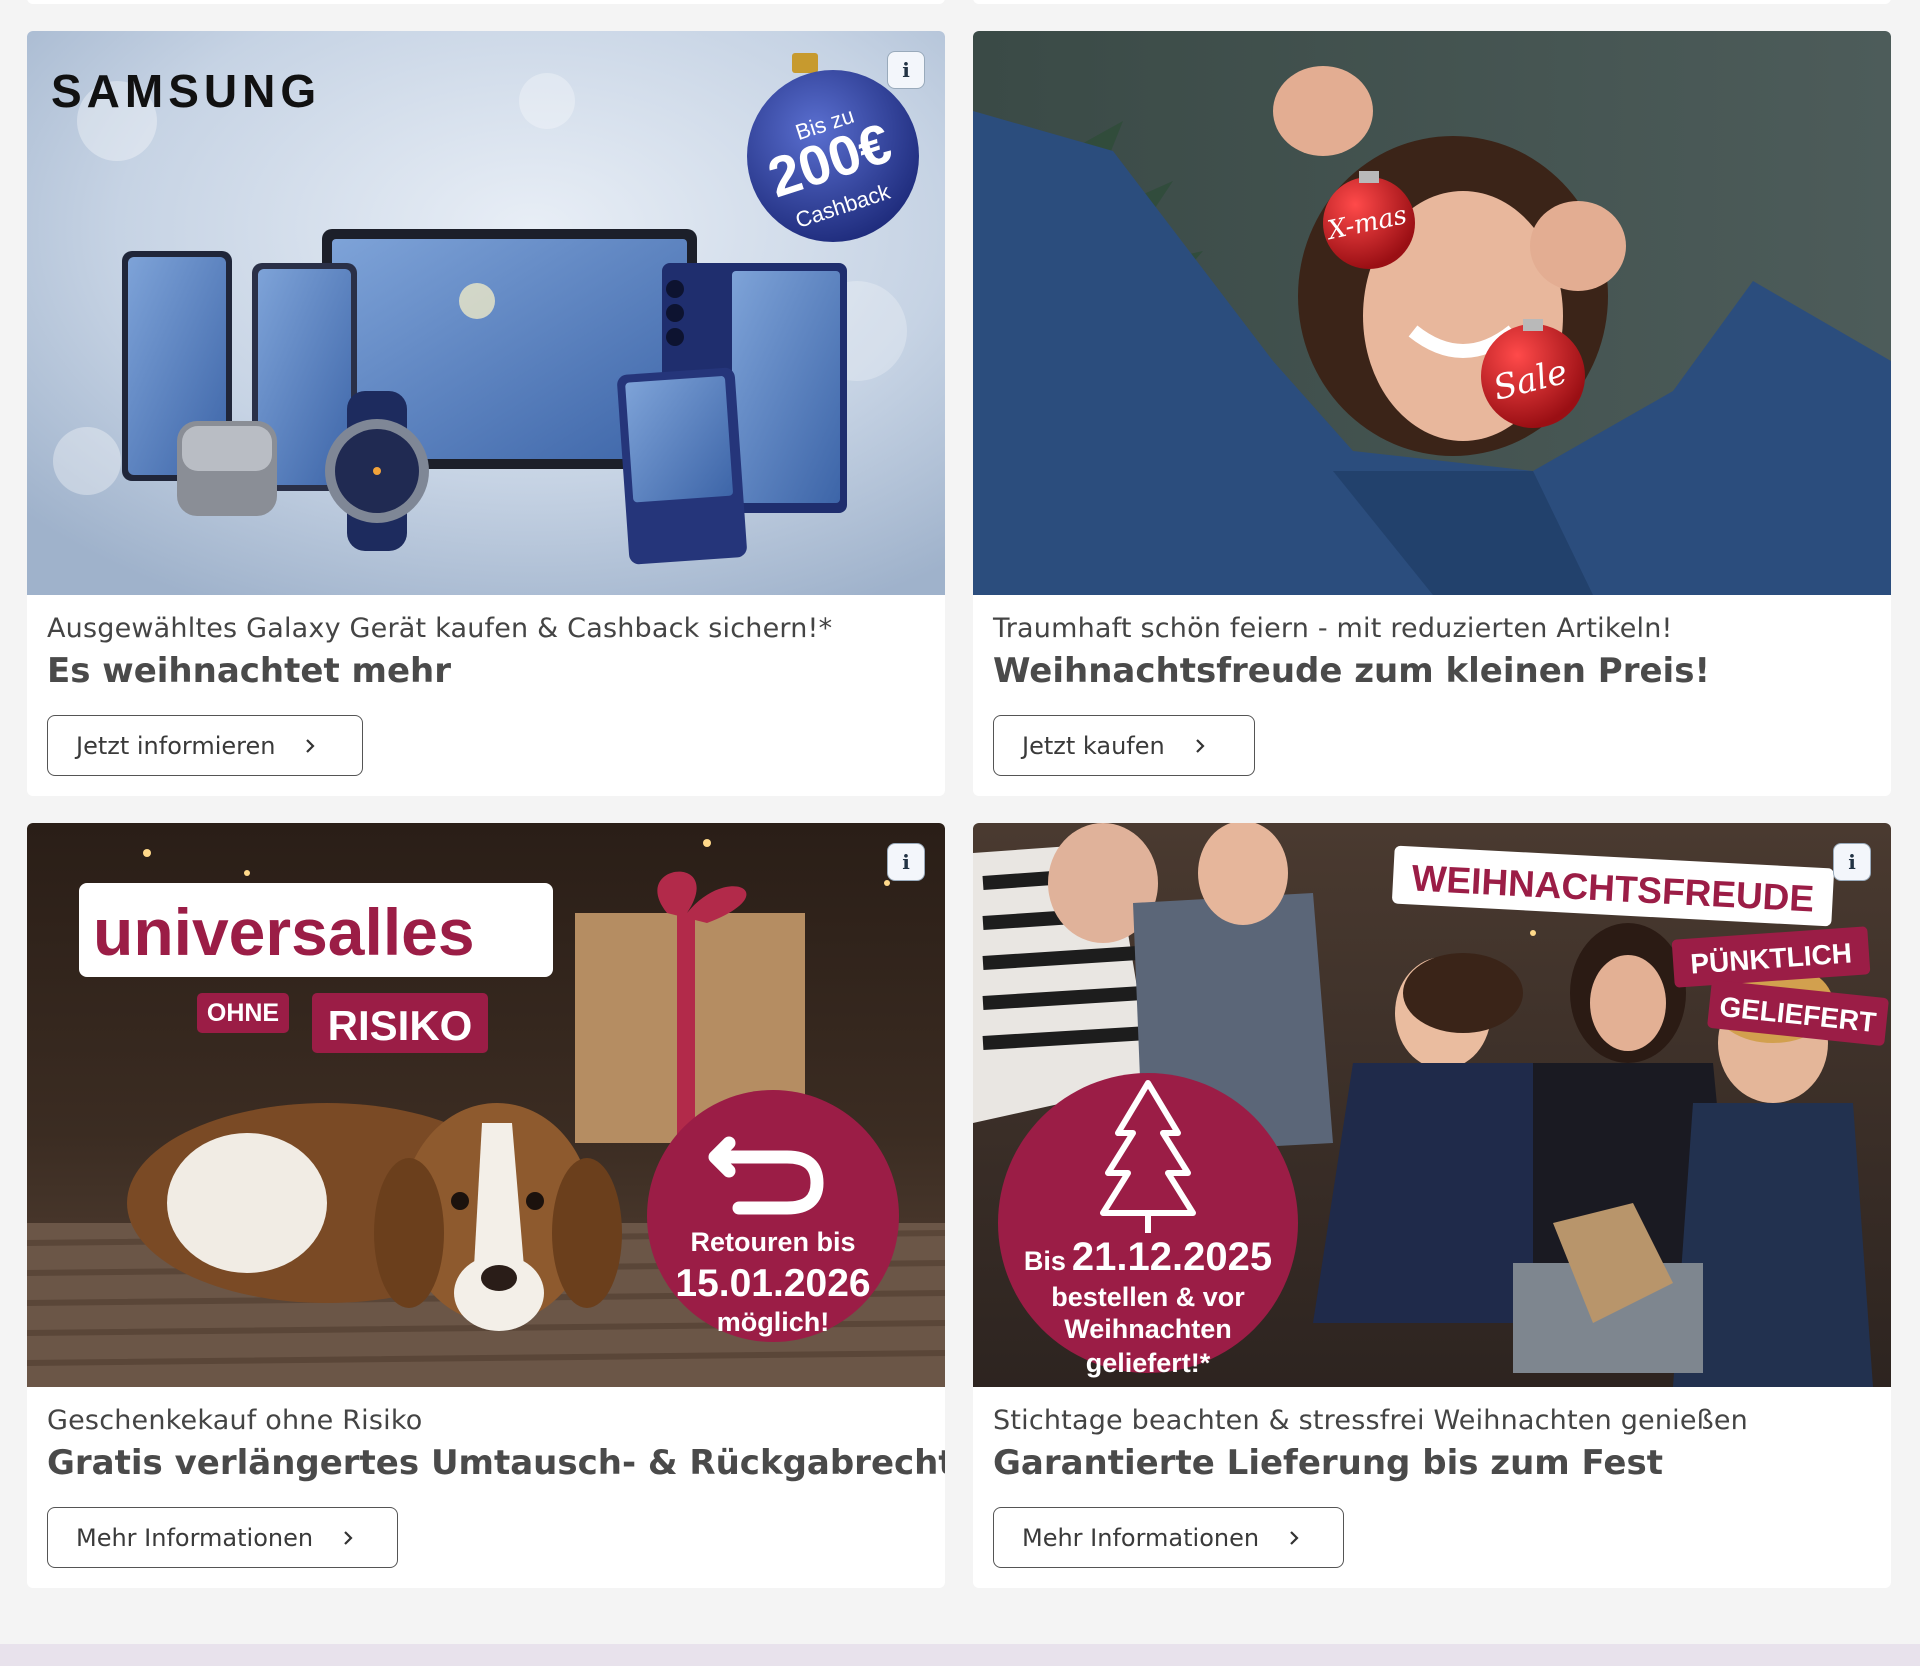 This screenshot has width=1920, height=1666. Describe the element at coordinates (1148, 1363) in the screenshot. I see `badge-line4: geliefert!*` at that location.